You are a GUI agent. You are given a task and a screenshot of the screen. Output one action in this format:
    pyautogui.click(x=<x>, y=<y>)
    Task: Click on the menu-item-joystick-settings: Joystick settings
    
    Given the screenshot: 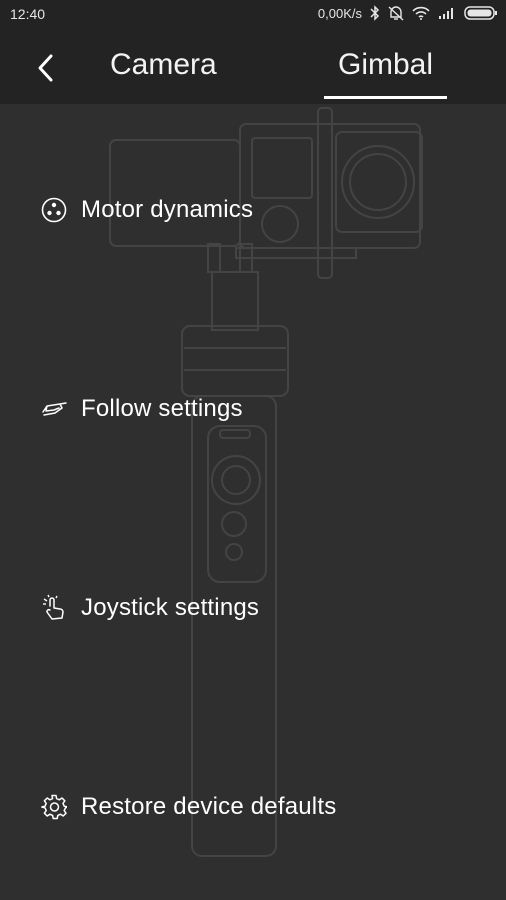 What is the action you would take?
    pyautogui.click(x=149, y=608)
    